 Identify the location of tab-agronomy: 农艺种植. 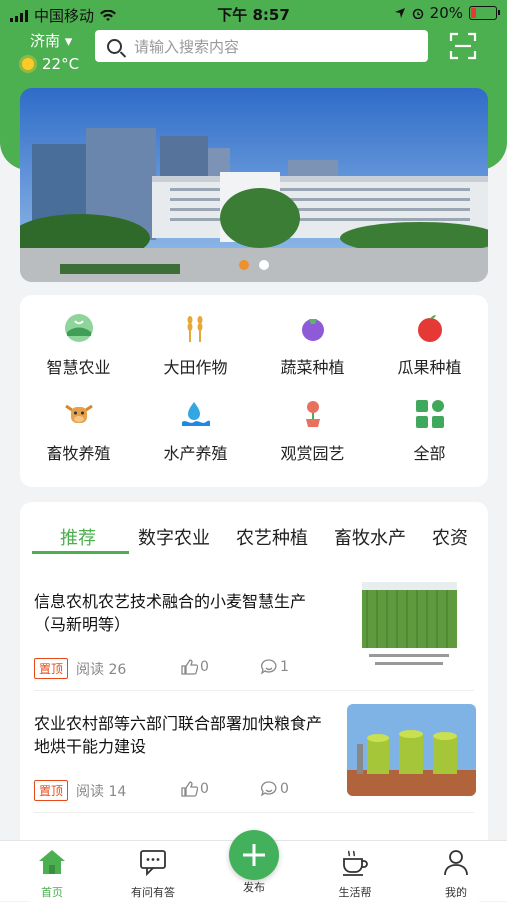
(272, 537).